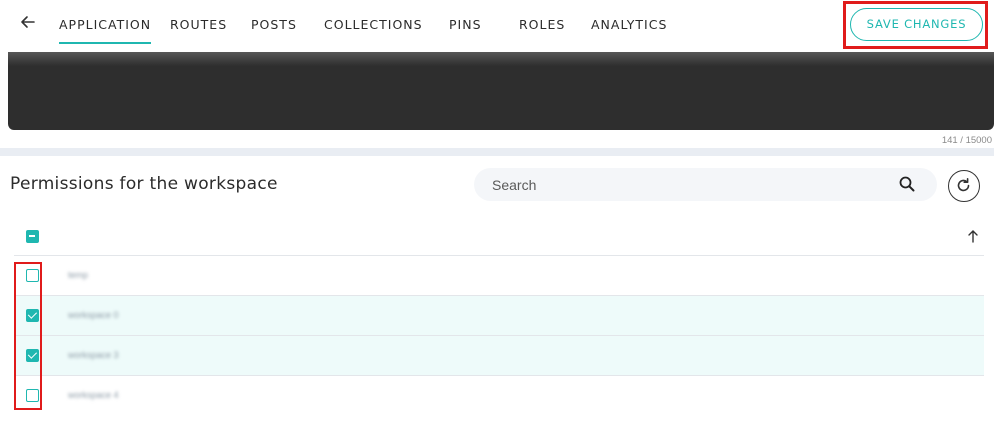  What do you see at coordinates (916, 24) in the screenshot?
I see `save-changes-button: SAVE CHANGES` at bounding box center [916, 24].